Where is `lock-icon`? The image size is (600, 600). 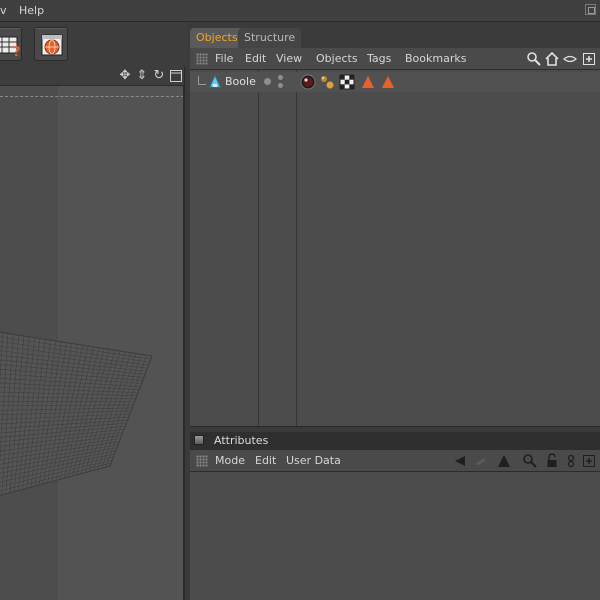
lock-icon is located at coordinates (552, 461).